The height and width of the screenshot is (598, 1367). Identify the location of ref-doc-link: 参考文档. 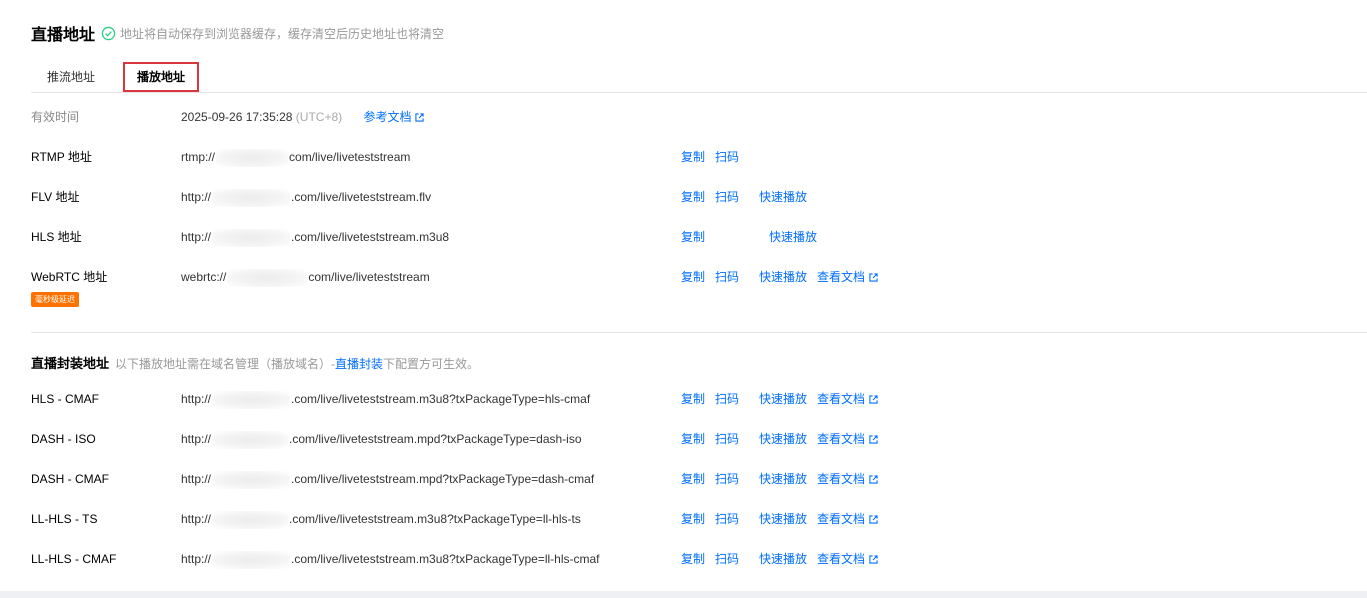
(394, 117).